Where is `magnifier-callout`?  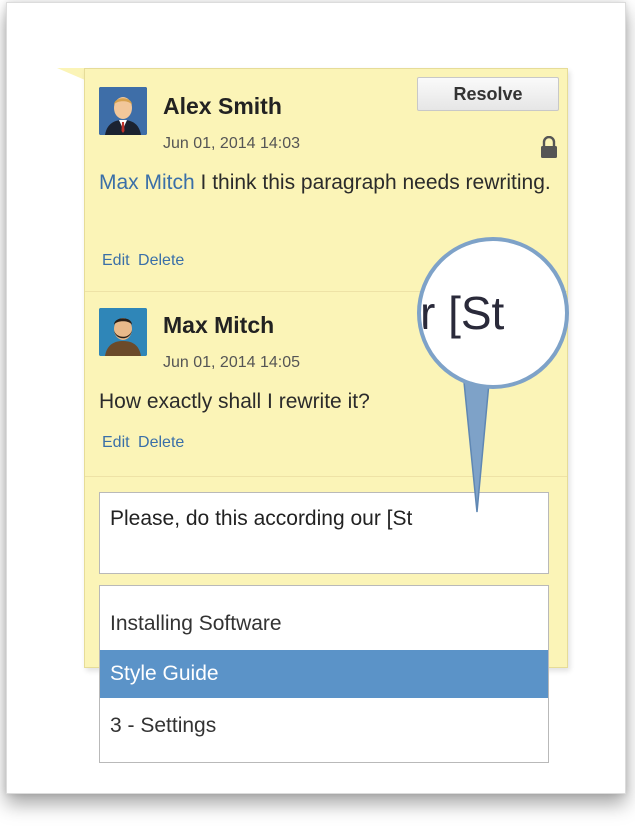 magnifier-callout is located at coordinates (493, 375).